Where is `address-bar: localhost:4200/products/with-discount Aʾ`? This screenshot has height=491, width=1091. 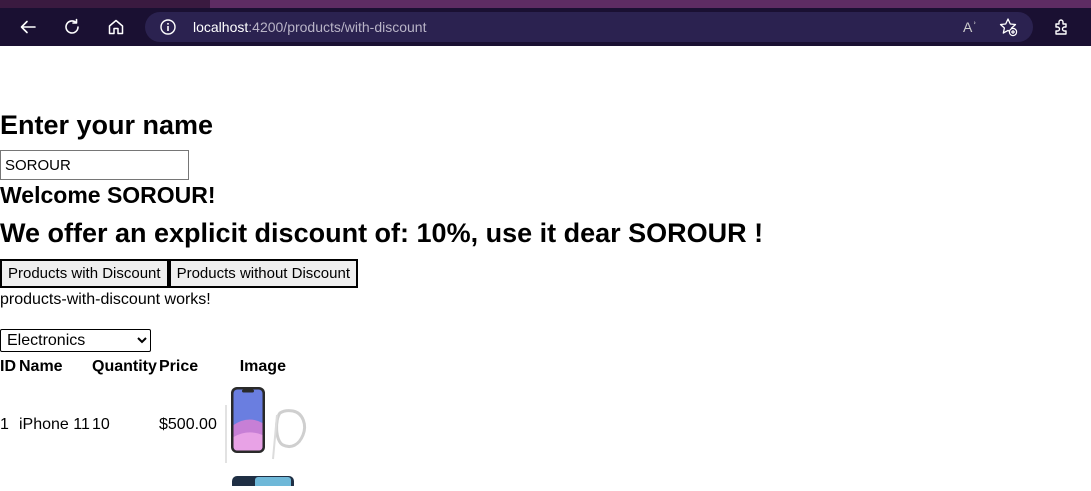
address-bar: localhost:4200/products/with-discount Aʾ is located at coordinates (589, 27).